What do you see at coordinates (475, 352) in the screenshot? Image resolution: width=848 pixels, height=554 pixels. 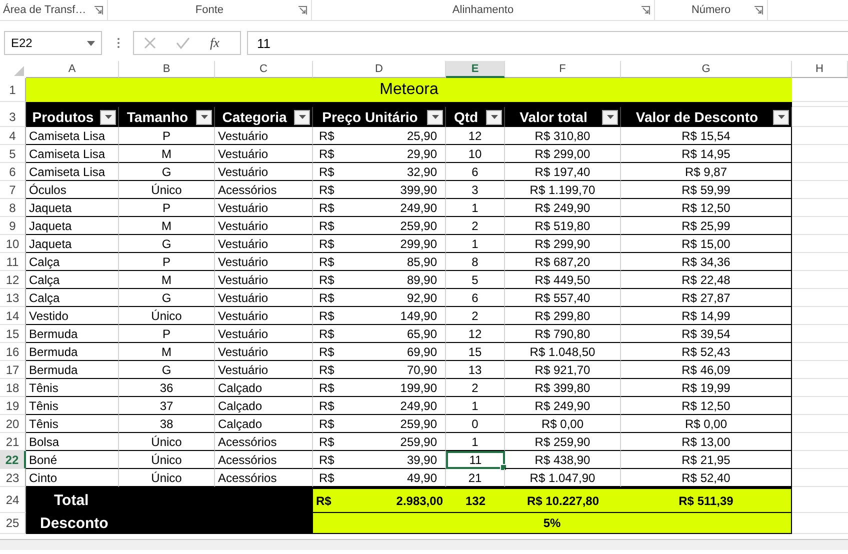 I see `table-cell: 15` at bounding box center [475, 352].